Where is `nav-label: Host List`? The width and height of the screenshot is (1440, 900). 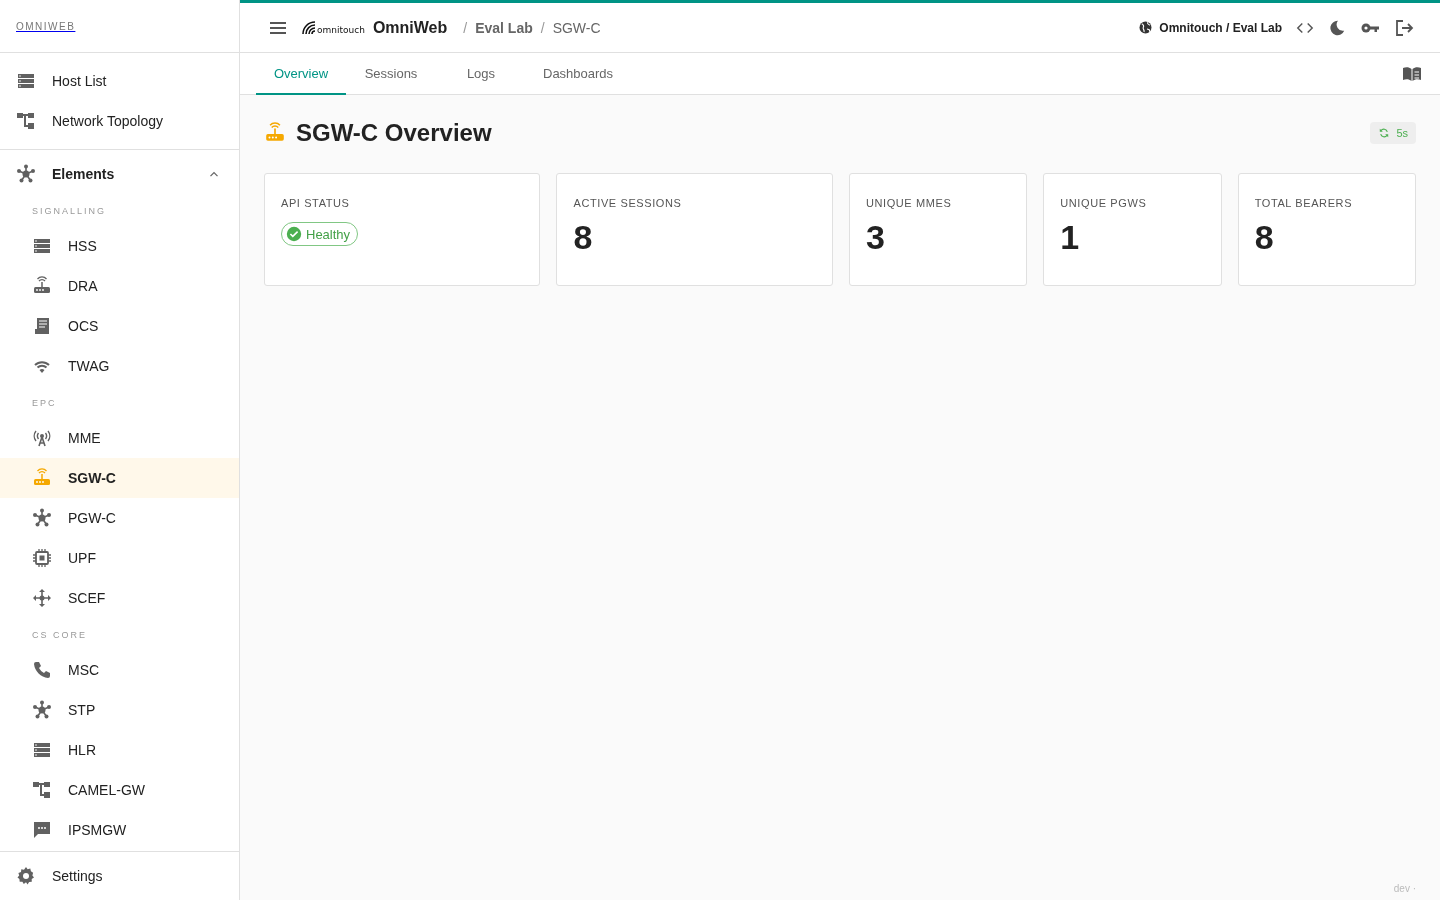 nav-label: Host List is located at coordinates (79, 81).